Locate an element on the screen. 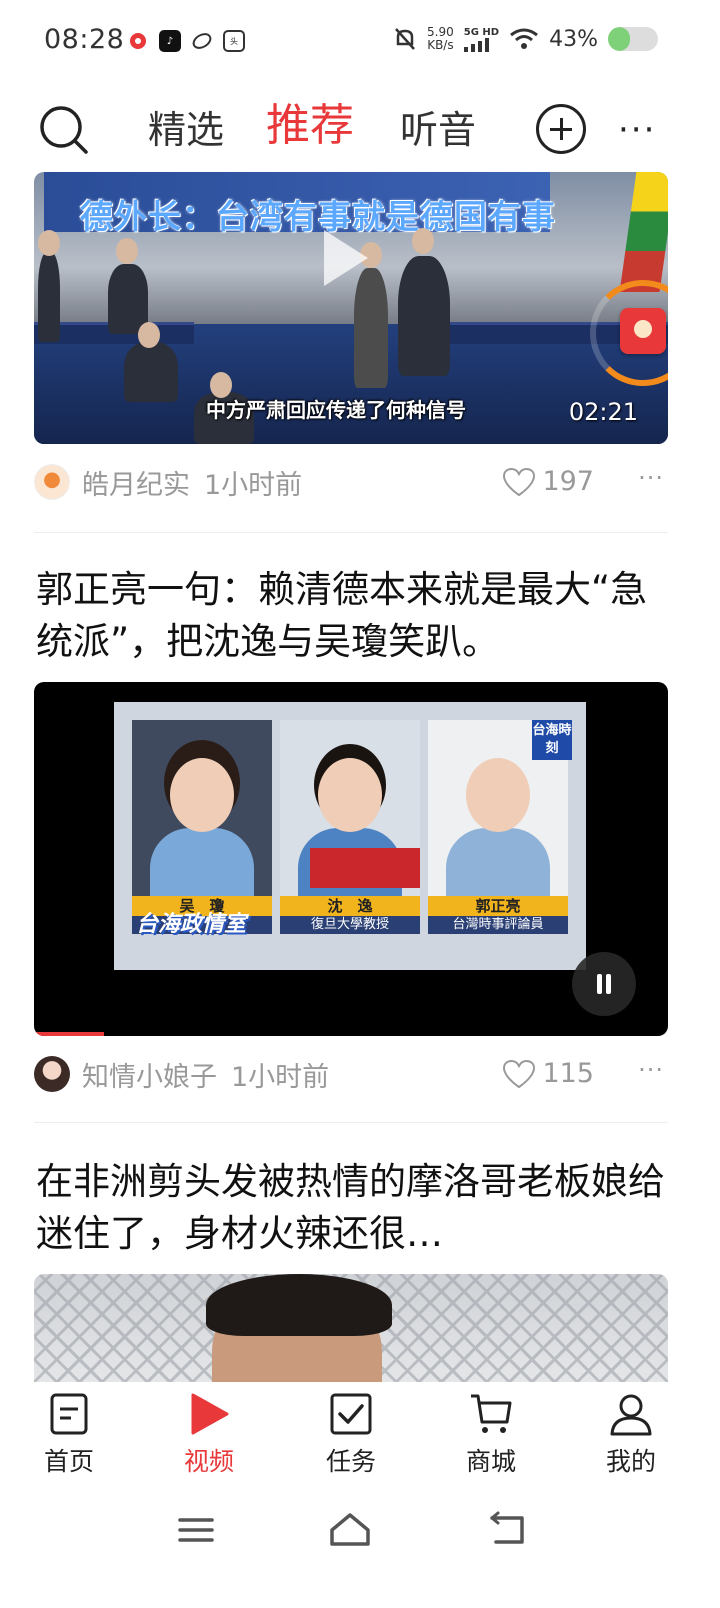 Image resolution: width=720 pixels, height=1608 pixels. like-count: 197 is located at coordinates (568, 481).